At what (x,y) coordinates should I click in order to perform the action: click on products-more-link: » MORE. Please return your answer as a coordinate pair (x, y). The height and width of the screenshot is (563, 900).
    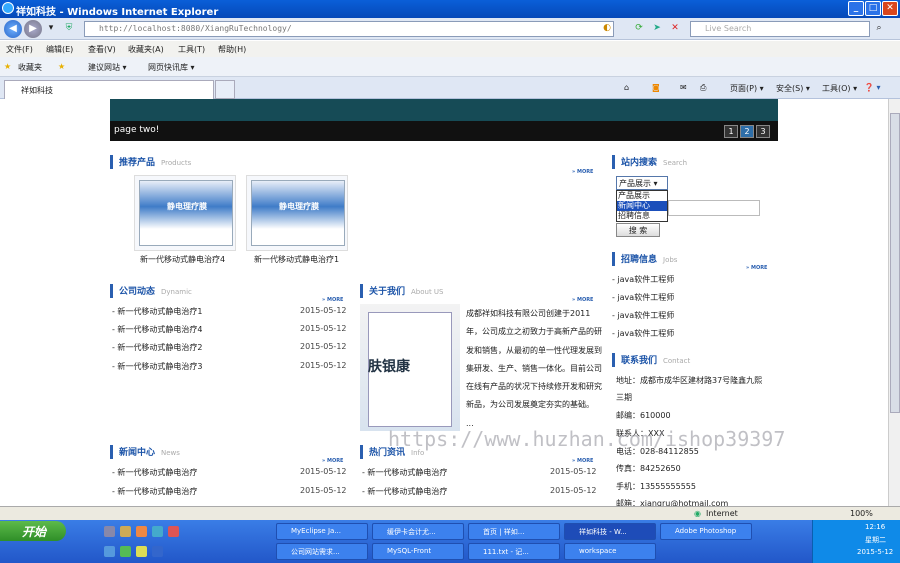
    Looking at the image, I should click on (582, 172).